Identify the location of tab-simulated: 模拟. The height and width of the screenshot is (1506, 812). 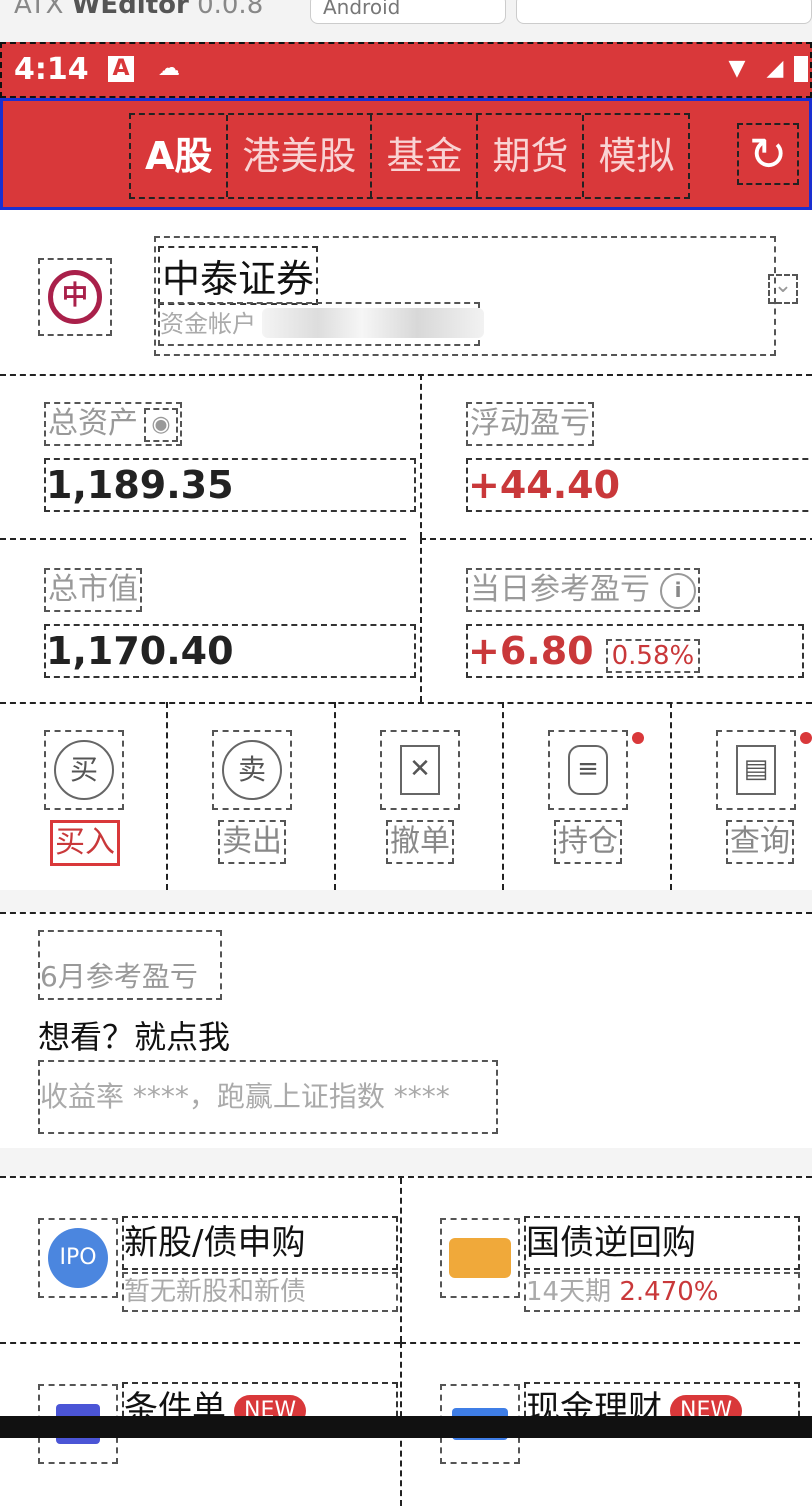
(636, 156).